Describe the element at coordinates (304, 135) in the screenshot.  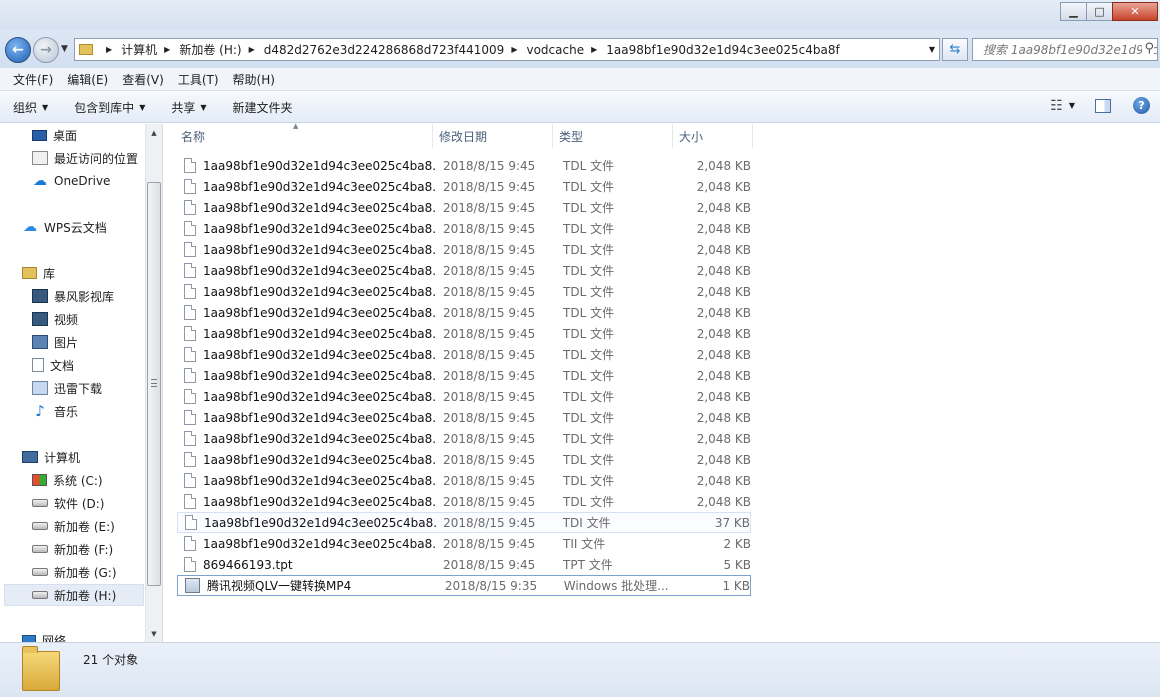
I see `column-header-name: 名称 ▲` at that location.